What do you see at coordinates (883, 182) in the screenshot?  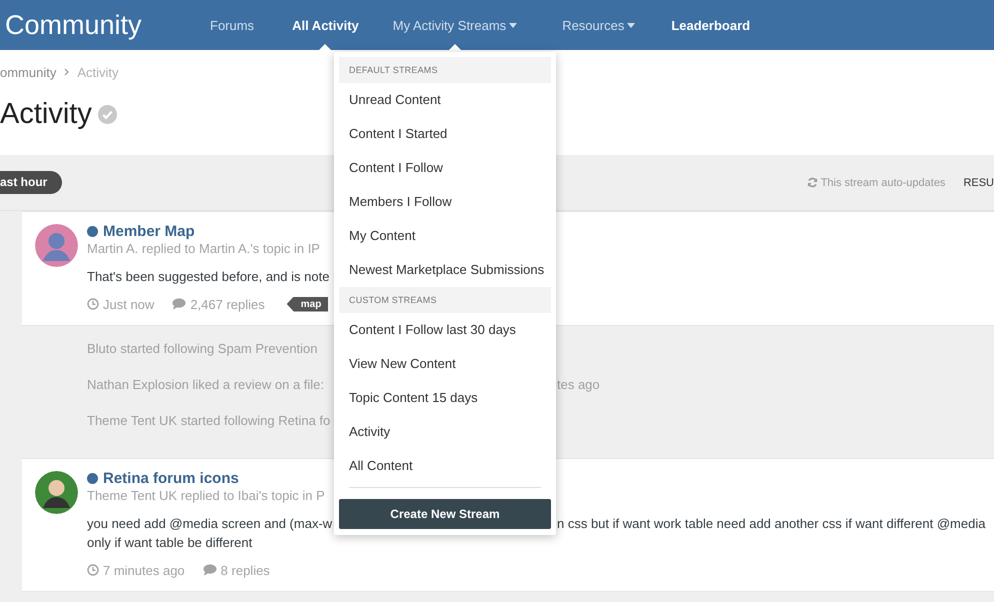 I see `auto-update-note: This stream auto-updates` at bounding box center [883, 182].